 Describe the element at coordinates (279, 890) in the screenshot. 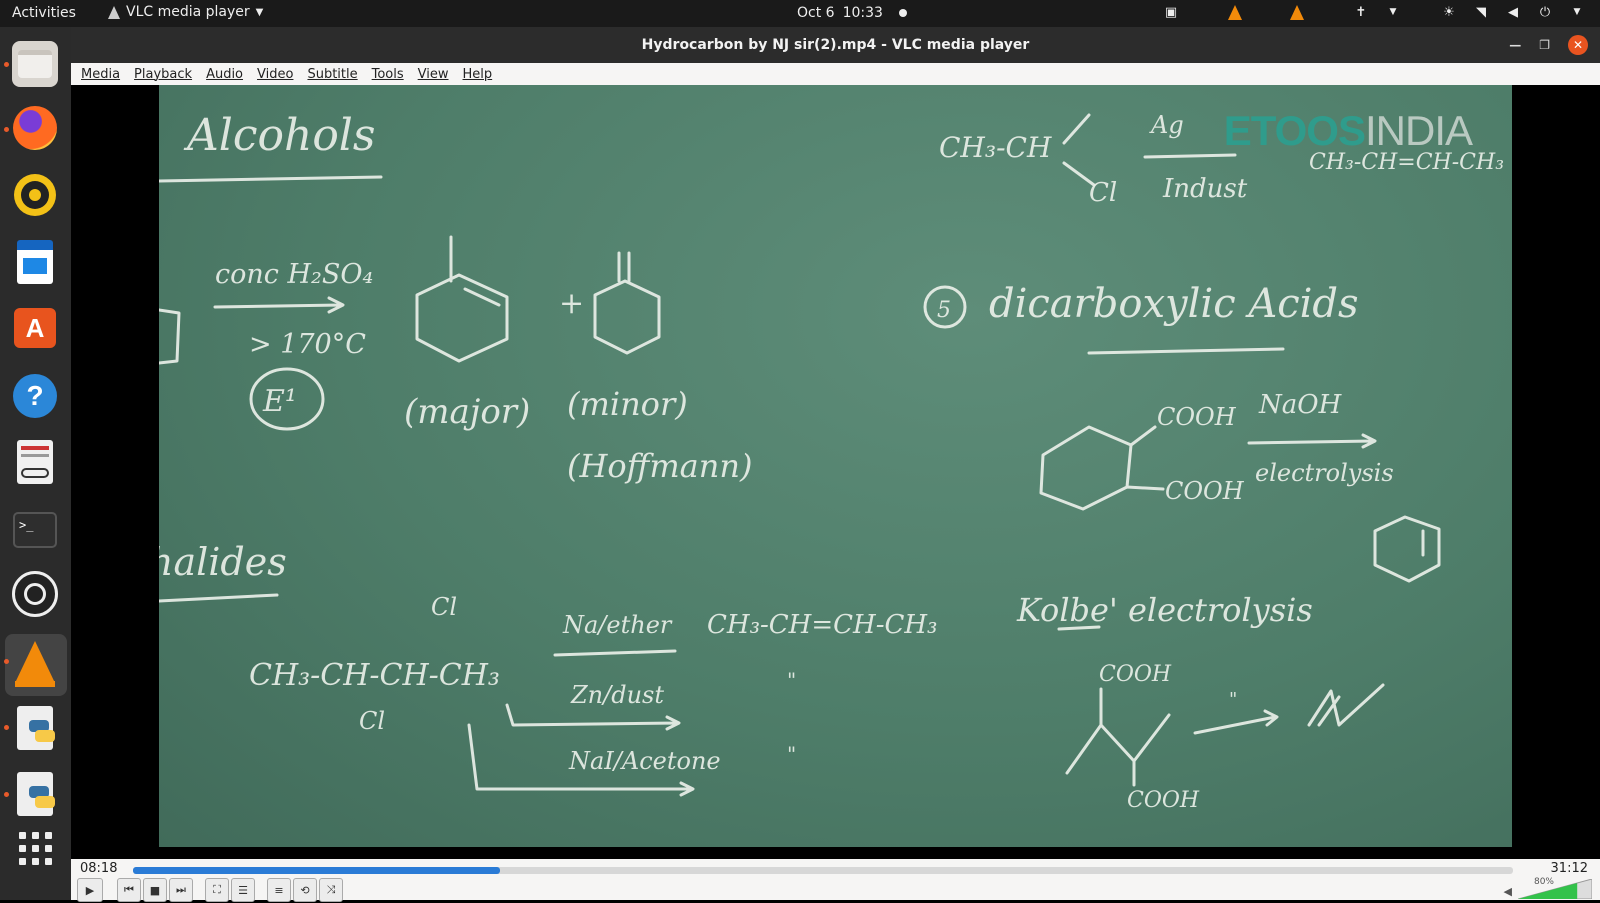

I see `playlist-button: ≡` at that location.